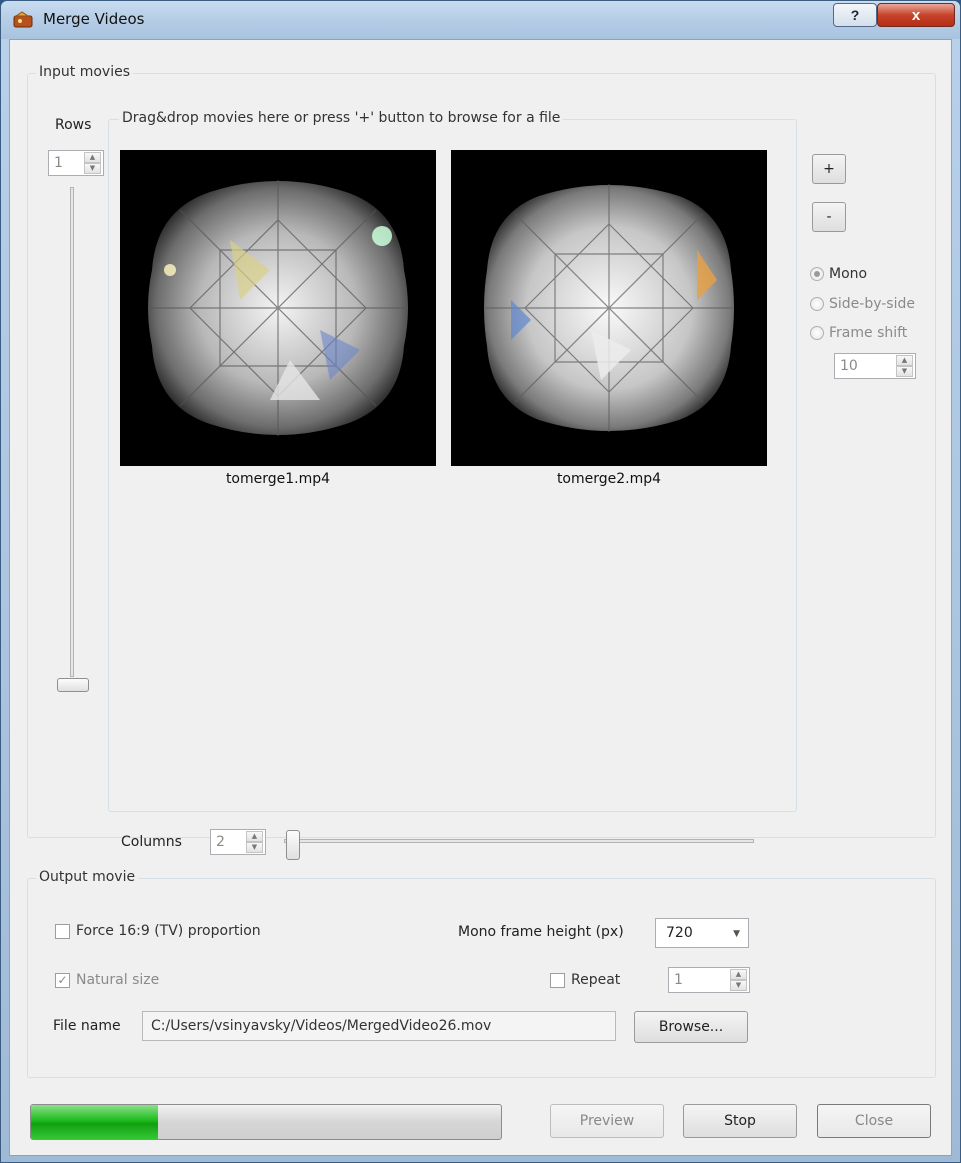 Image resolution: width=961 pixels, height=1163 pixels. Describe the element at coordinates (541, 932) in the screenshot. I see `mono-height-label: Mono frame height (px)` at that location.